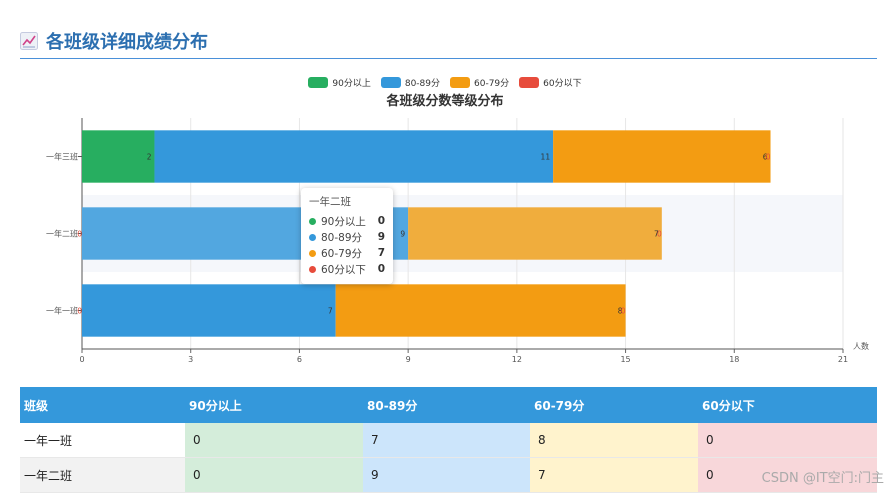 This screenshot has width=890, height=494. What do you see at coordinates (343, 269) in the screenshot?
I see `tooltip-series-name: 60分以下` at bounding box center [343, 269].